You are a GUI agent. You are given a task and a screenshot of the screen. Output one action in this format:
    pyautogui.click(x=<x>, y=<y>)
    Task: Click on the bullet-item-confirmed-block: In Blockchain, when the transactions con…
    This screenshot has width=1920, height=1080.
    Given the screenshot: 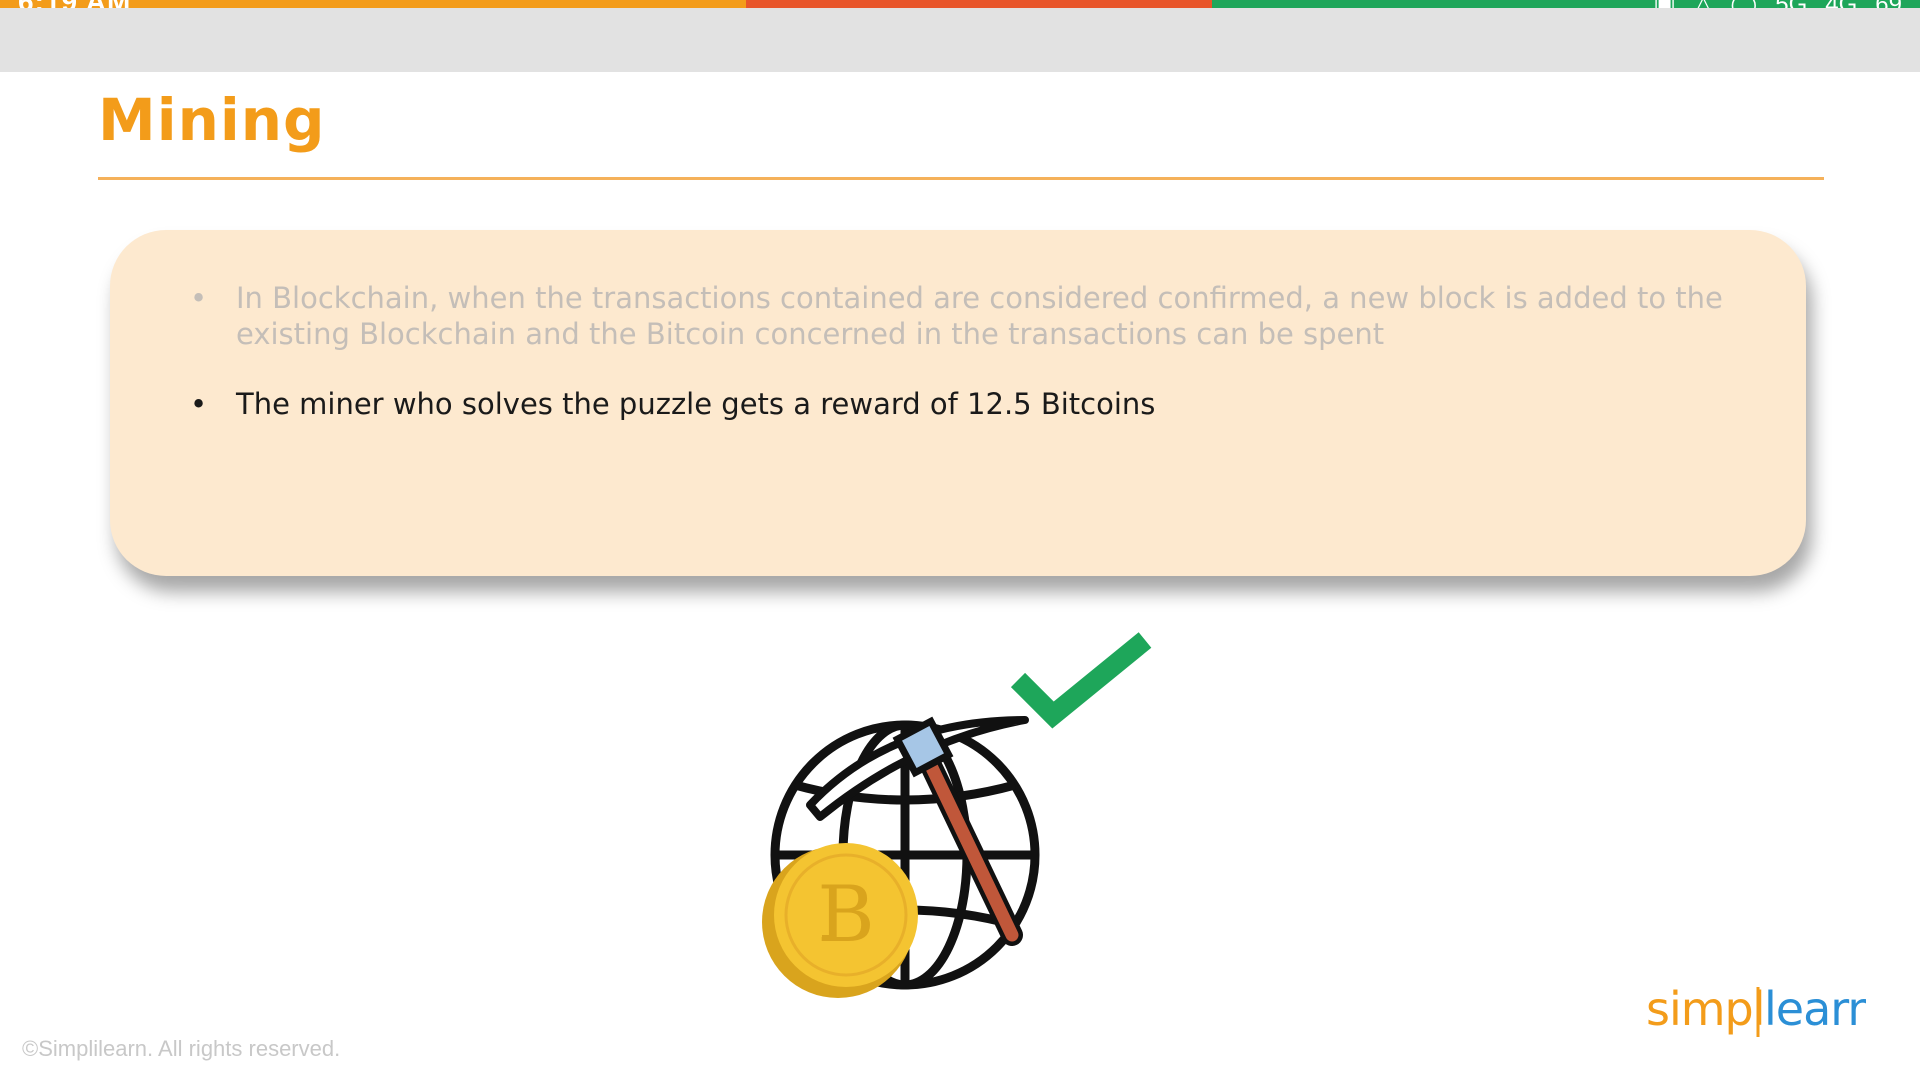 What is the action you would take?
    pyautogui.click(x=970, y=316)
    